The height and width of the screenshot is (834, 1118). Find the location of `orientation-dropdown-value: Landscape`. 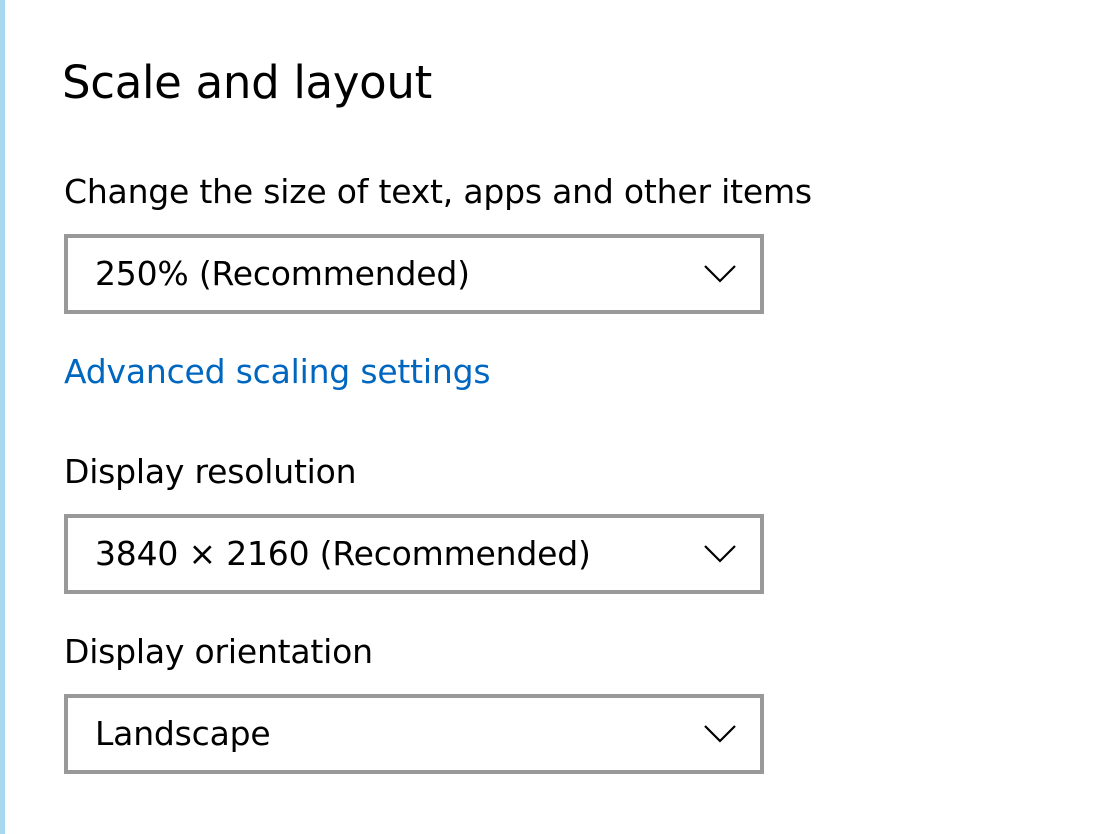

orientation-dropdown-value: Landscape is located at coordinates (183, 733).